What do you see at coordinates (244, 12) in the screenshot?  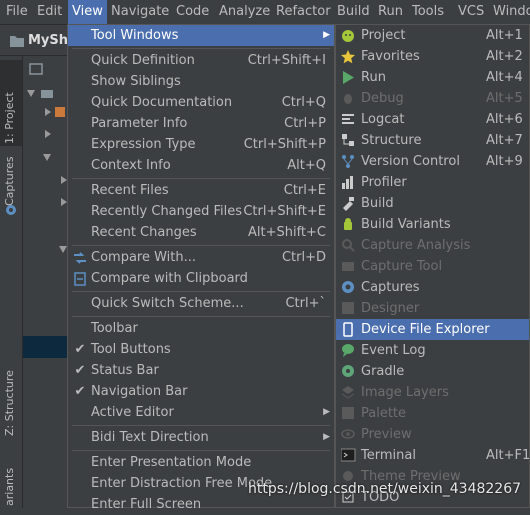 I see `menu-analyze: Analyze` at bounding box center [244, 12].